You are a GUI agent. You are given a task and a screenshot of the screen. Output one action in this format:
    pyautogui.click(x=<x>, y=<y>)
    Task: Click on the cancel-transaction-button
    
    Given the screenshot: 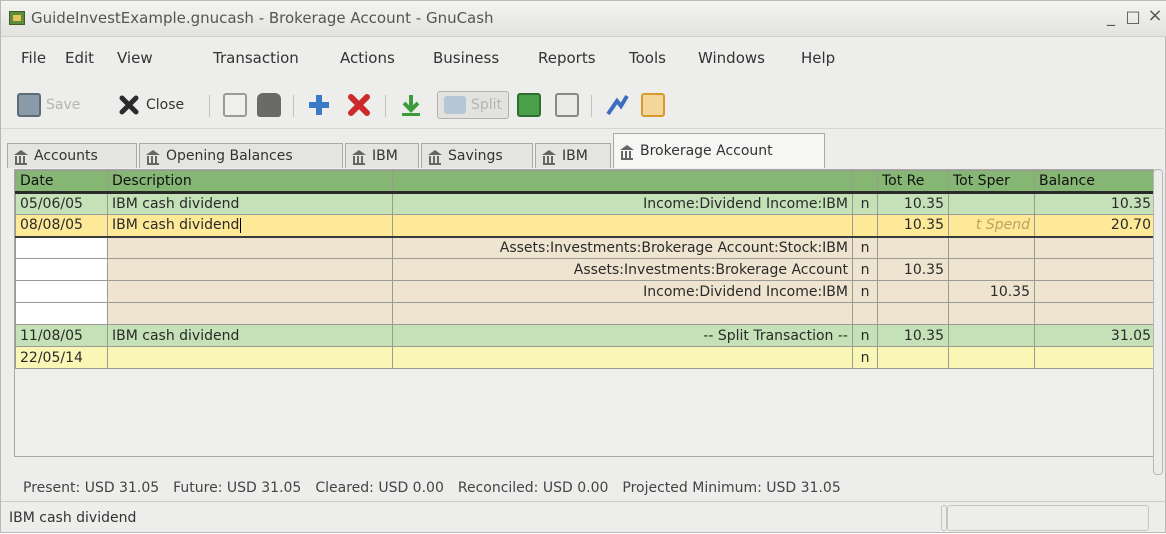 What is the action you would take?
    pyautogui.click(x=359, y=105)
    